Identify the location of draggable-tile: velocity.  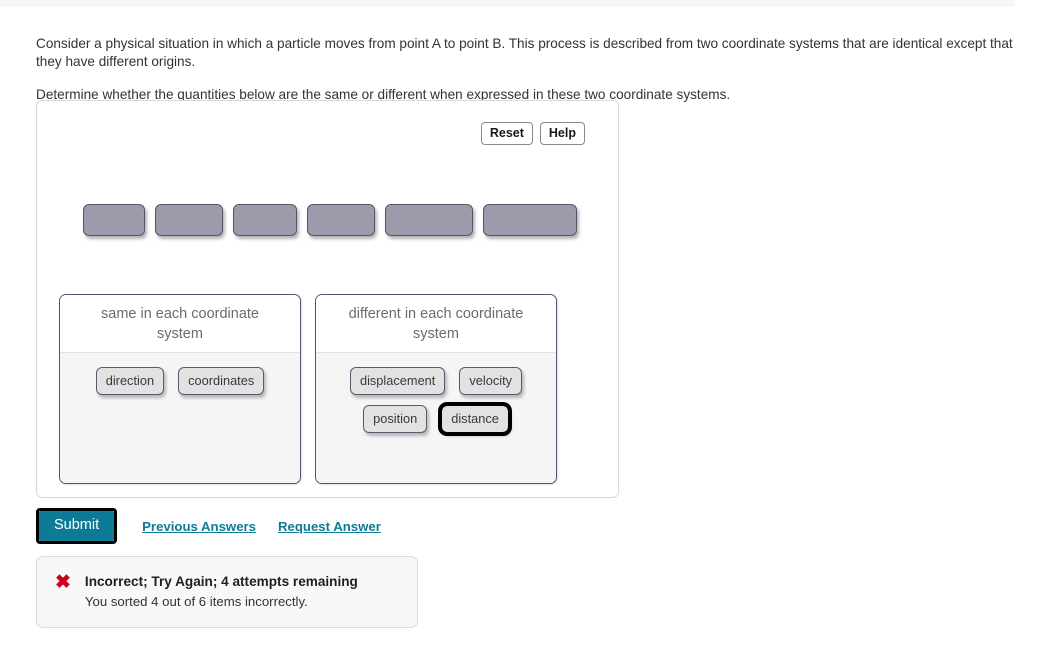
(491, 381).